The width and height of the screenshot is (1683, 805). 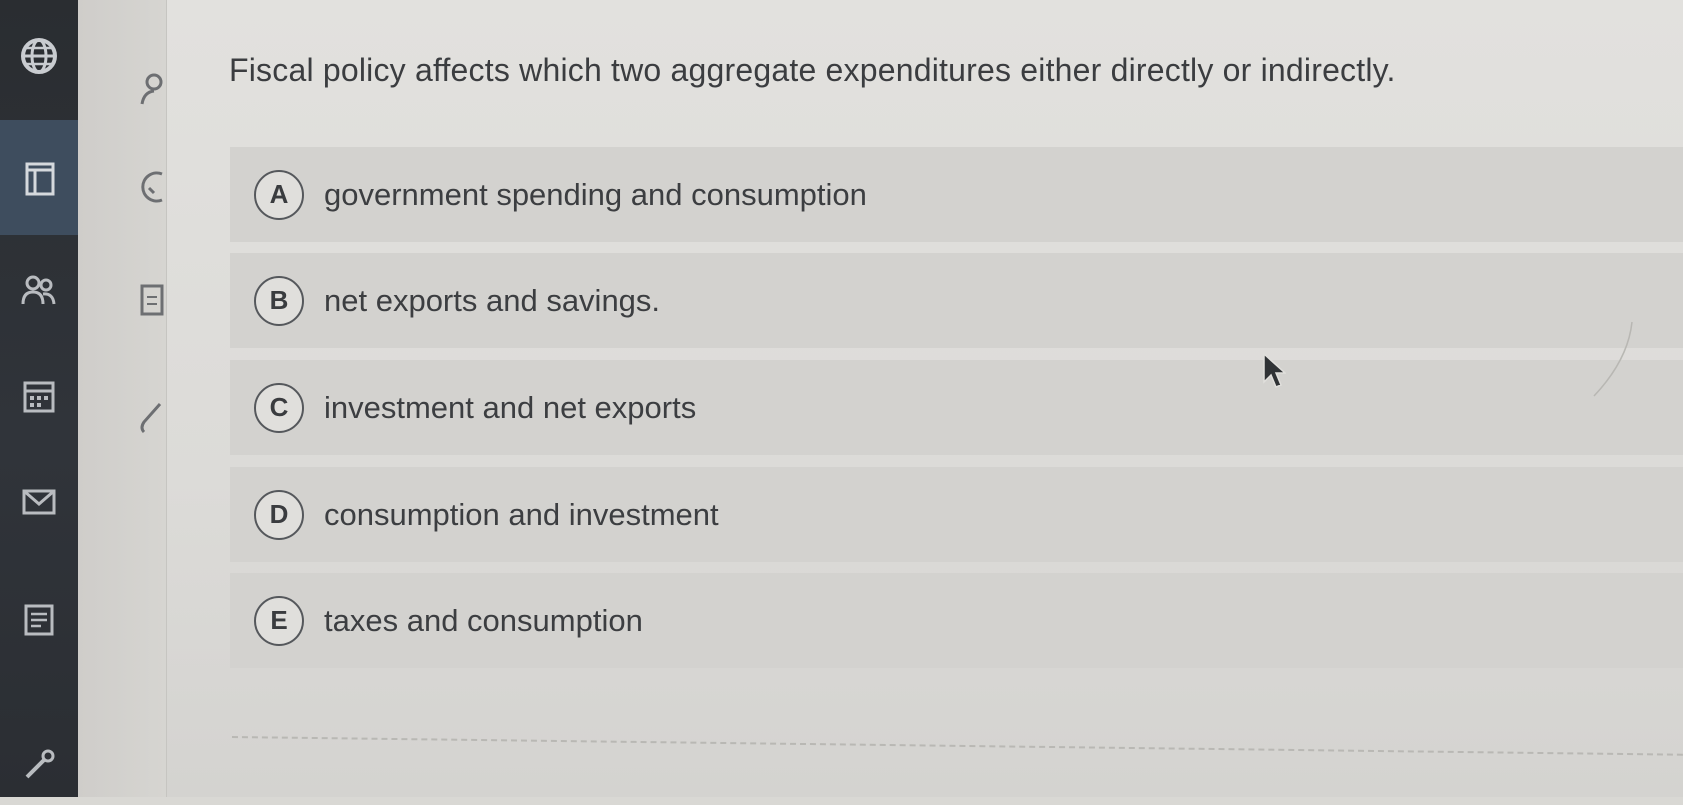 What do you see at coordinates (492, 300) in the screenshot?
I see `option-text-b: net exports and savings.` at bounding box center [492, 300].